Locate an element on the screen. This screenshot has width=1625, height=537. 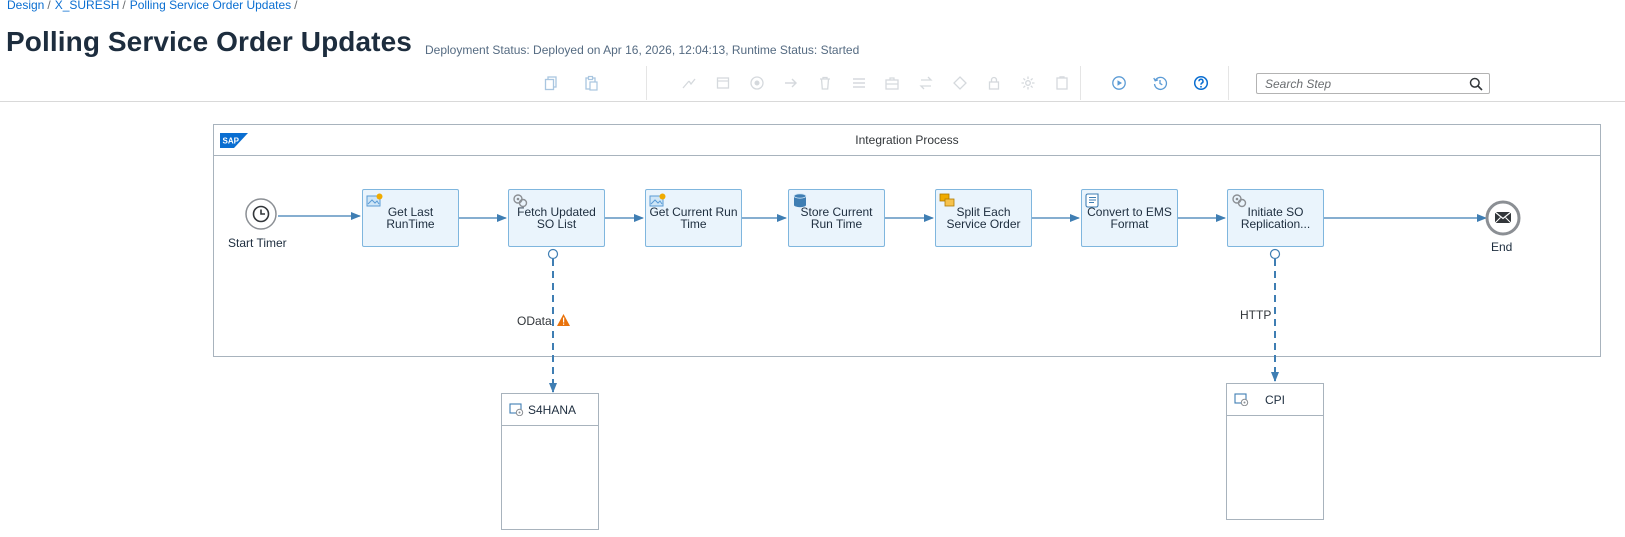
diamond-icon is located at coordinates (960, 83).